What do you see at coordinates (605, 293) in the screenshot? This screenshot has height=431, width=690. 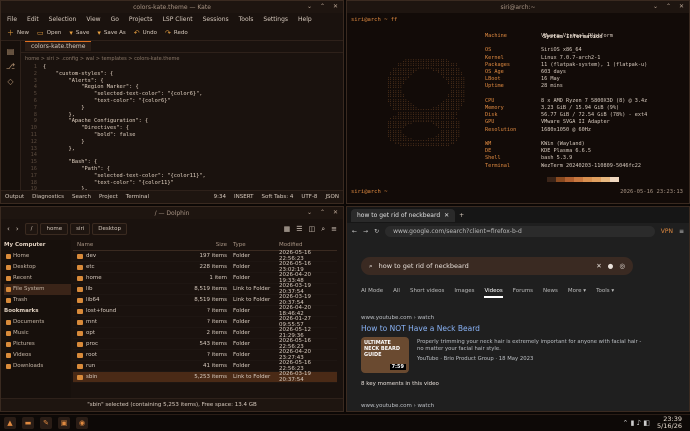 I see `search-tab-8: Tools ▾` at bounding box center [605, 293].